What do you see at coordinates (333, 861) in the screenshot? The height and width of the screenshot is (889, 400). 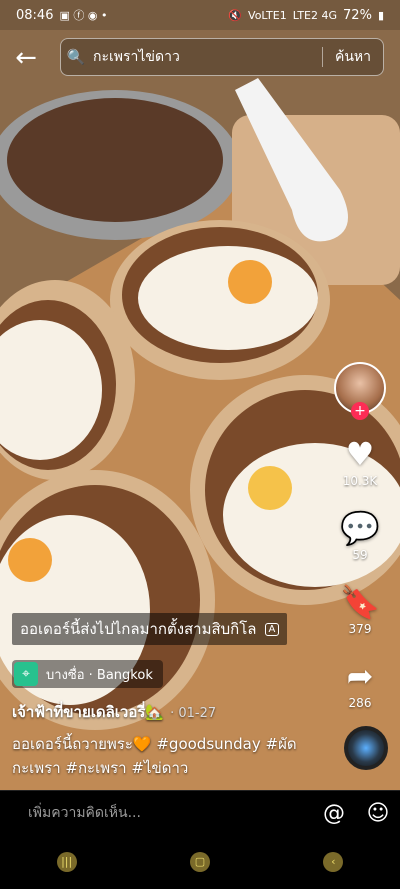 I see `back-nav-button: ‹` at bounding box center [333, 861].